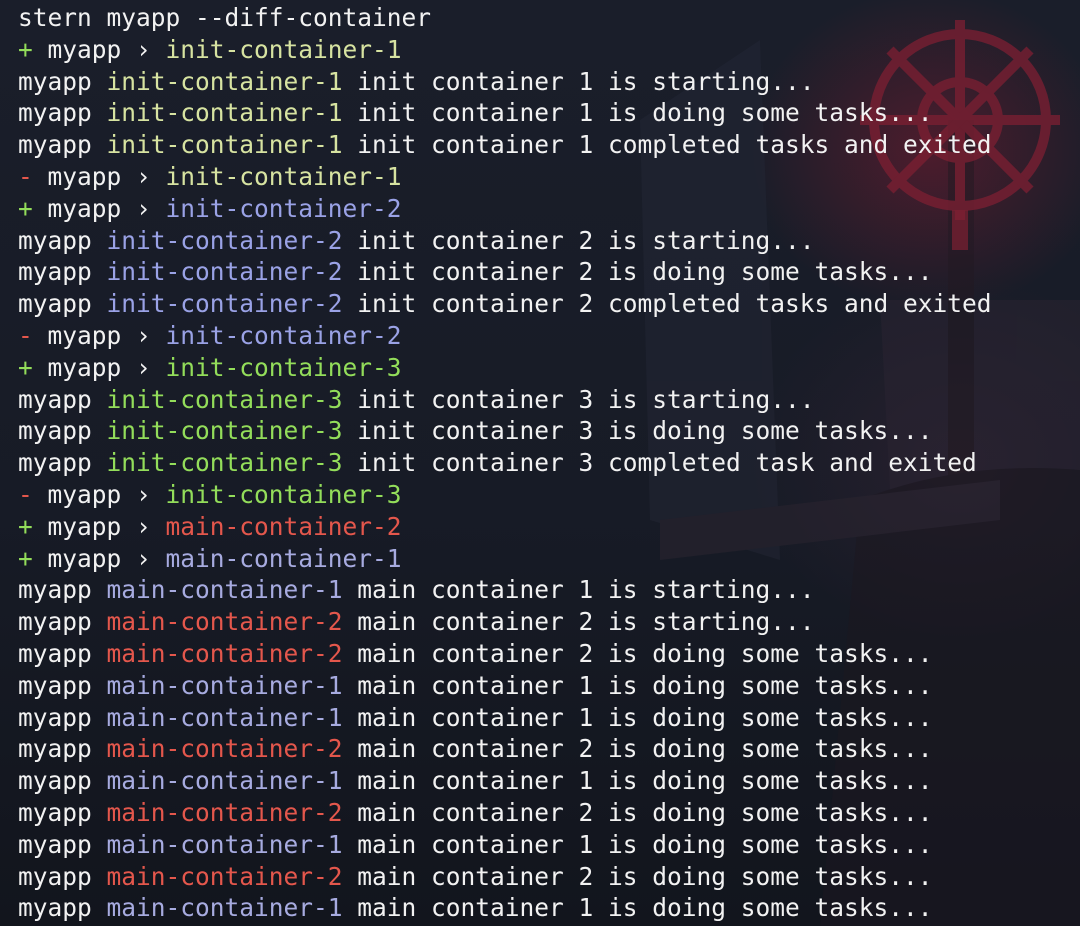 The width and height of the screenshot is (1080, 926). Describe the element at coordinates (505, 559) in the screenshot. I see `log-line: + myapp › main-container-1` at that location.